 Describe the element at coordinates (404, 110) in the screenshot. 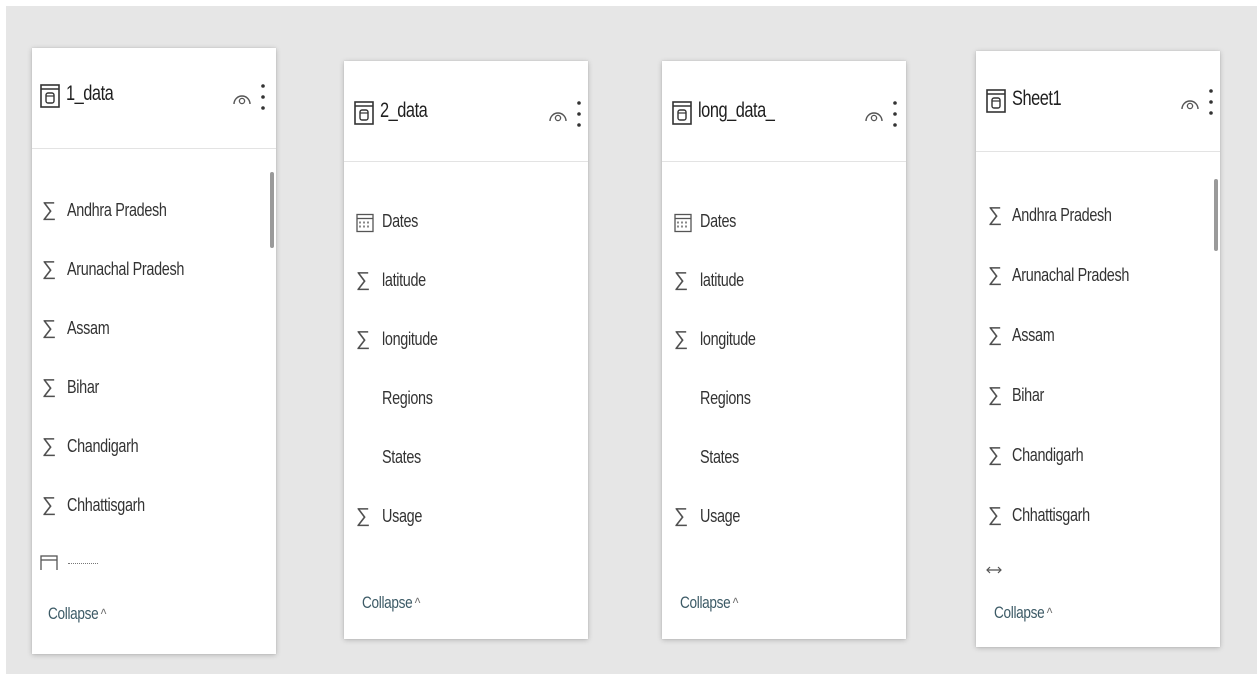

I see `table-title: 2_data` at that location.